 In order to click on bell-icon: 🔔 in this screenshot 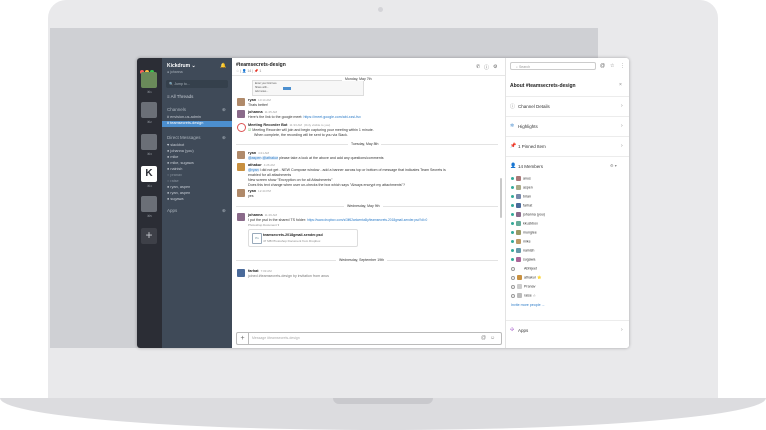, I will do `click(223, 66)`.